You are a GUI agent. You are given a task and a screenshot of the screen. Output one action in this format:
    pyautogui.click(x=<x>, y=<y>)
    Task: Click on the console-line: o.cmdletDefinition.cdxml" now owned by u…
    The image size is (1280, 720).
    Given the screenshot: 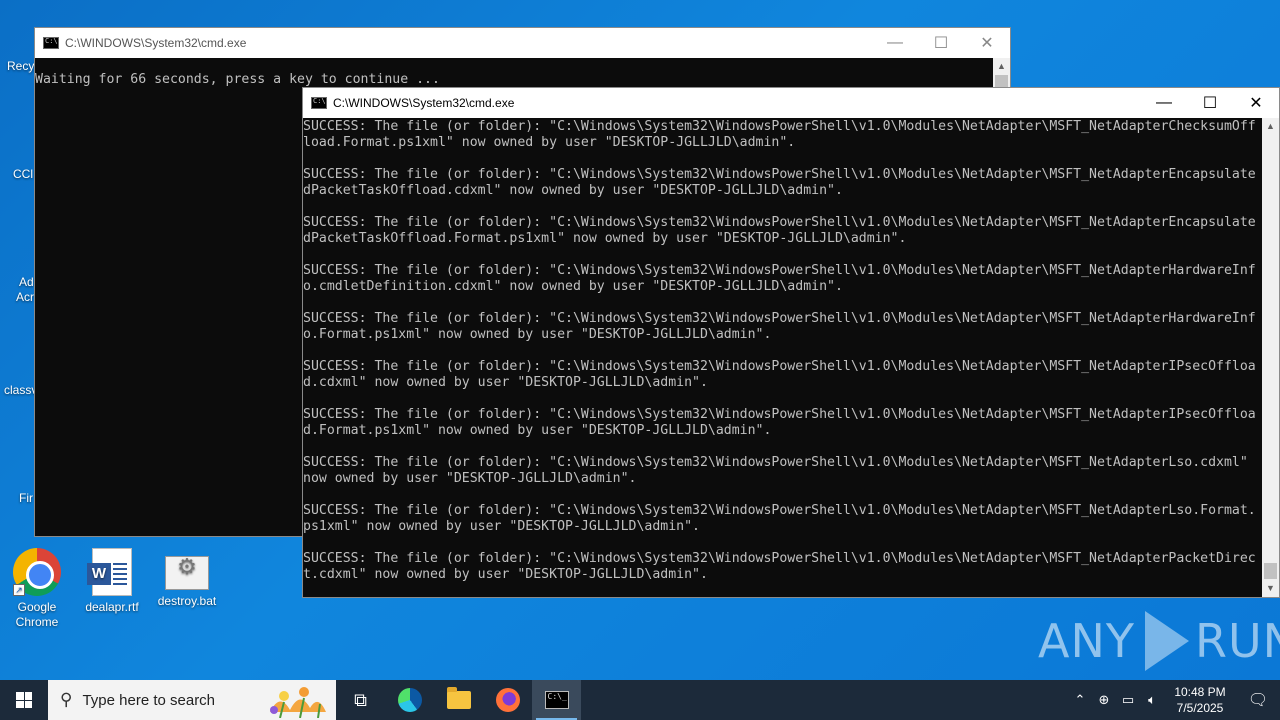 What is the action you would take?
    pyautogui.click(x=573, y=286)
    